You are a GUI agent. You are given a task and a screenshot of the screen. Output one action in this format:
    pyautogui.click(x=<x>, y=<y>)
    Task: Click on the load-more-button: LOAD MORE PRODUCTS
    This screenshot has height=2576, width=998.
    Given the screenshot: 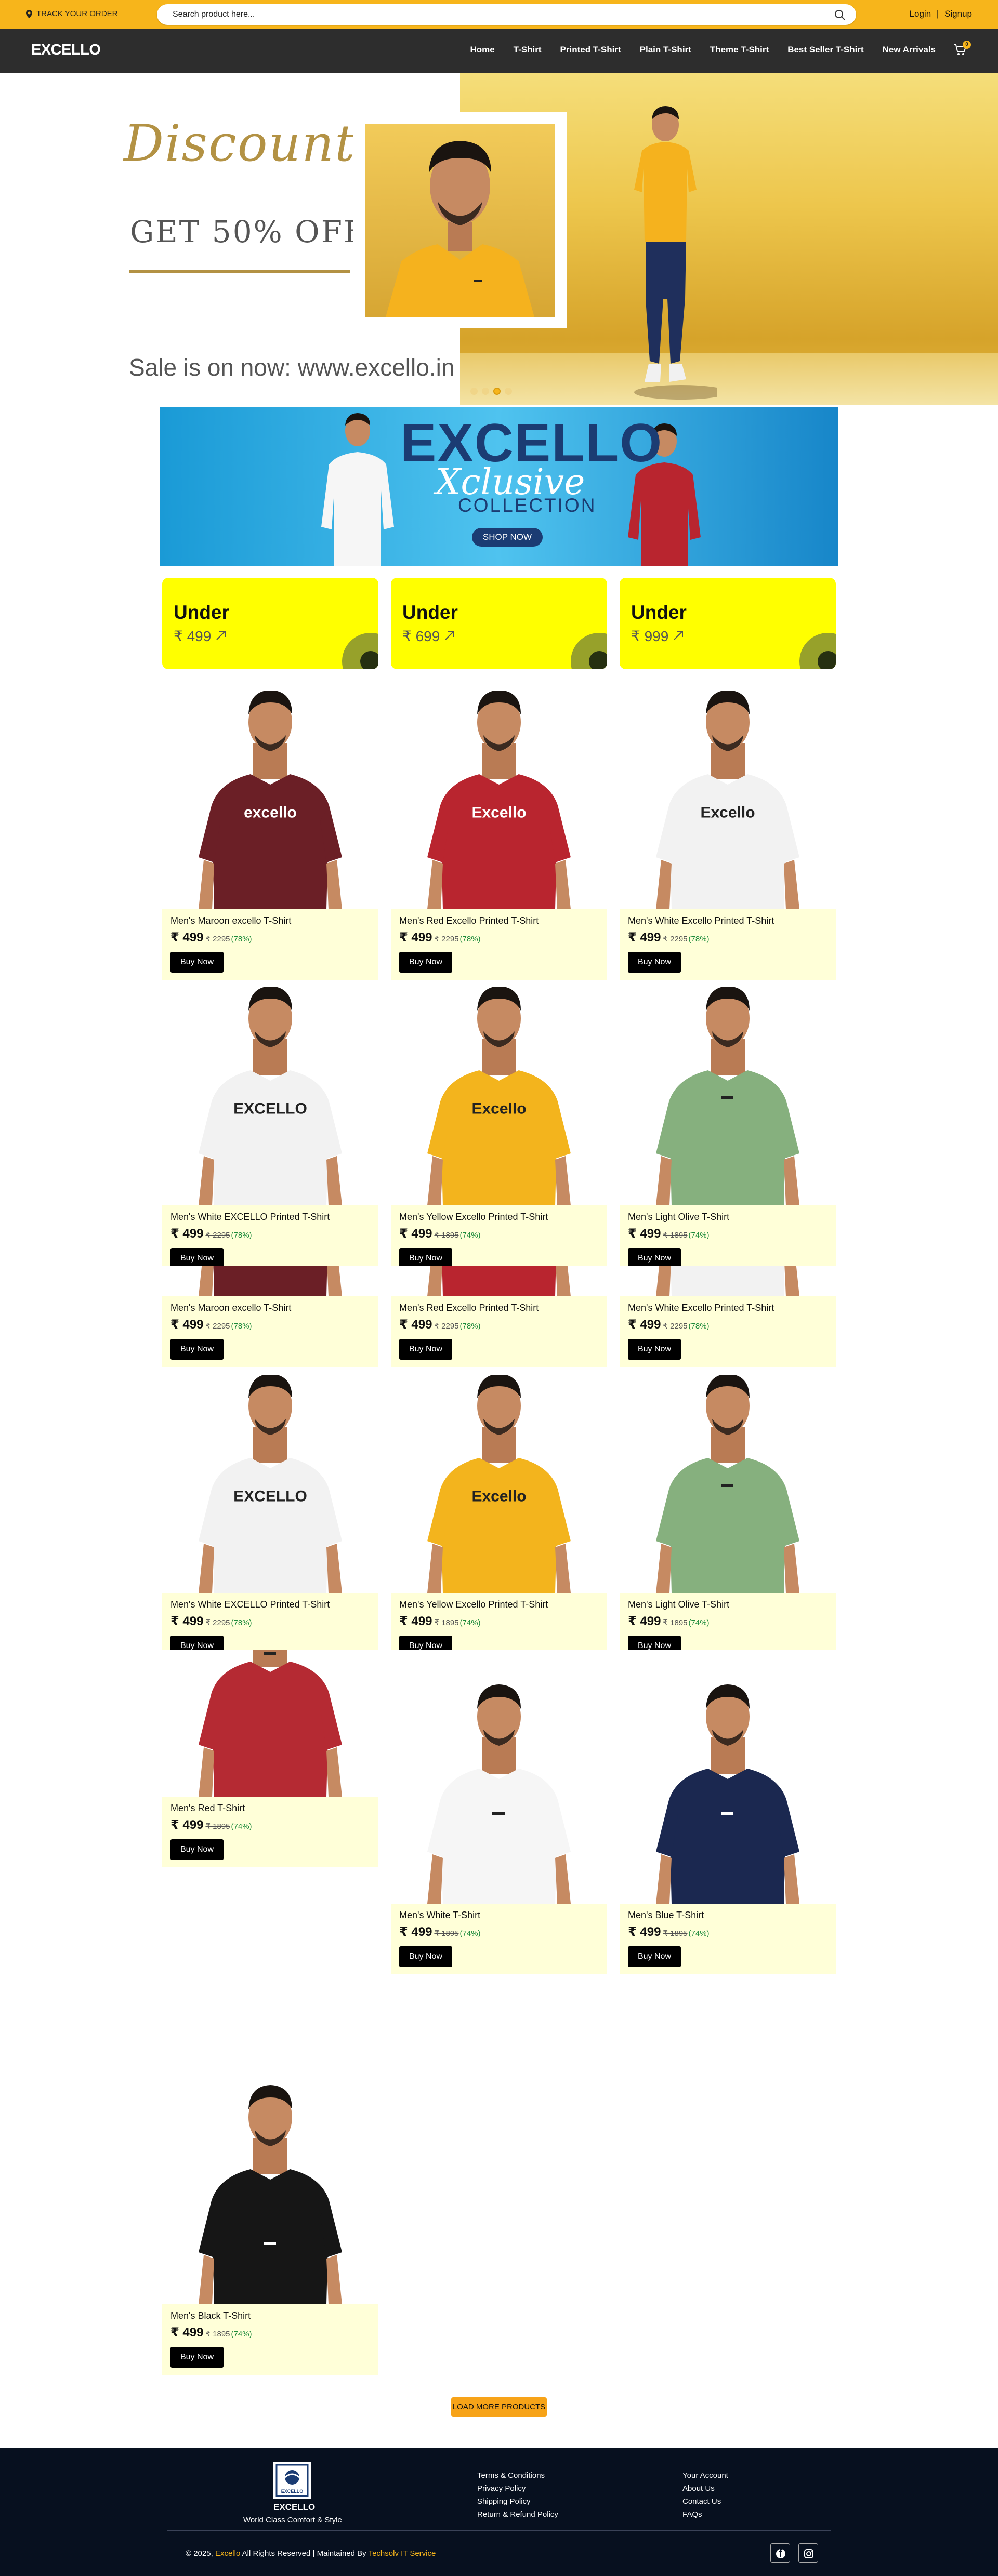 What is the action you would take?
    pyautogui.click(x=499, y=2407)
    